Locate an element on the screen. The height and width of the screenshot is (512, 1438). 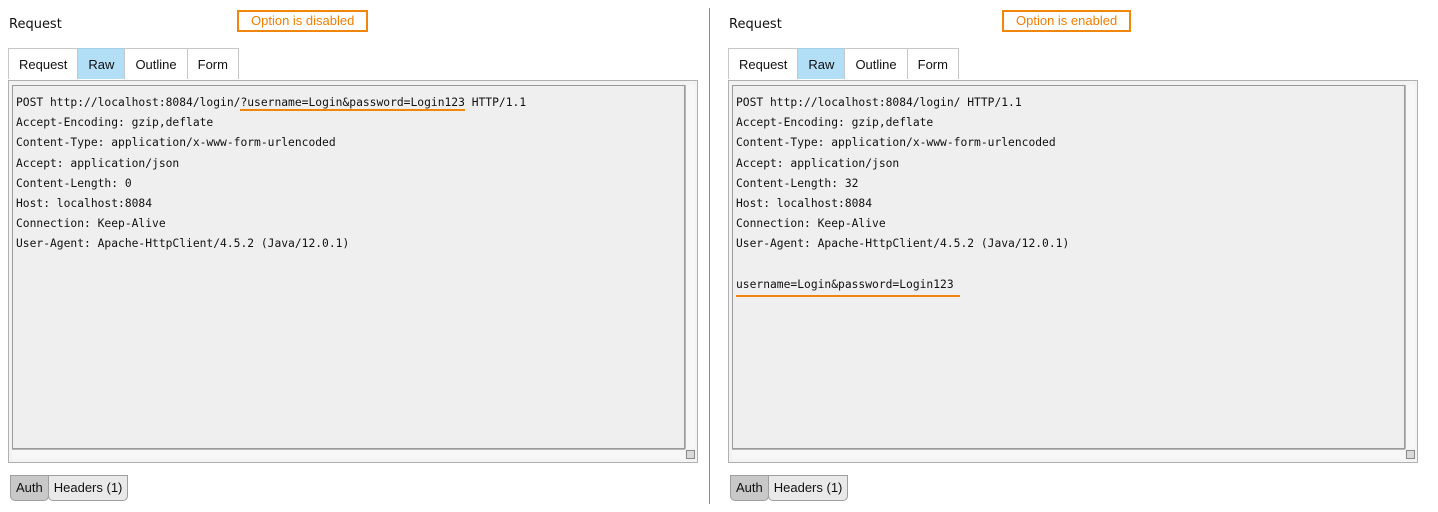
request-line-url: POST http://localhost:8084/login/ is located at coordinates (128, 102).